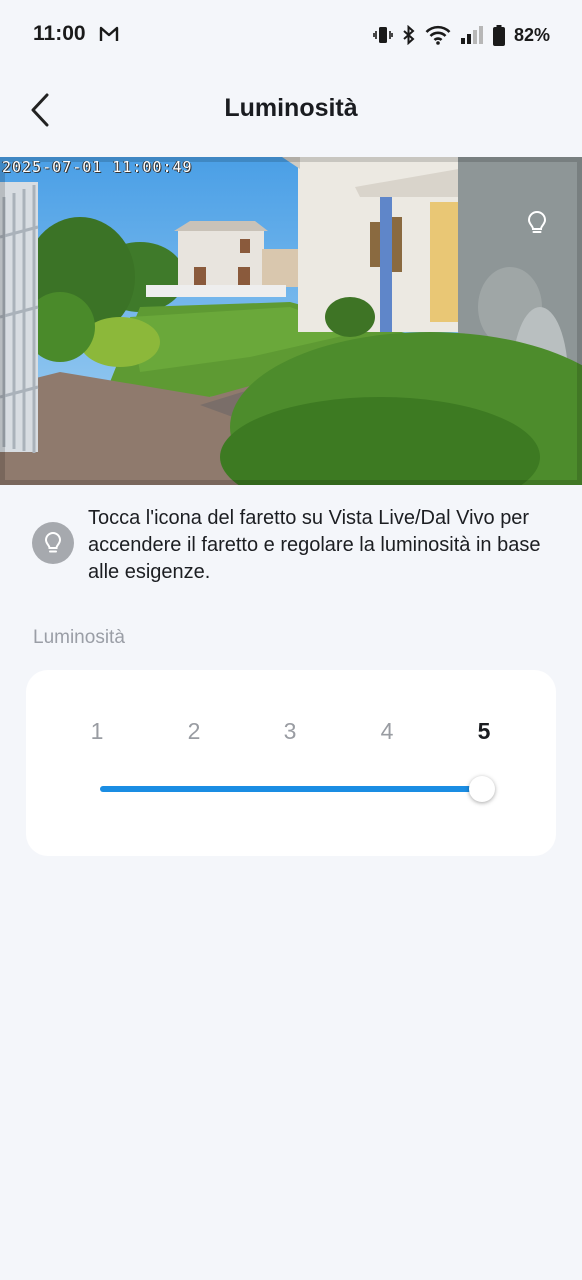 This screenshot has height=1280, width=582. What do you see at coordinates (291, 35) in the screenshot?
I see `status-bar: 11:00 82%` at bounding box center [291, 35].